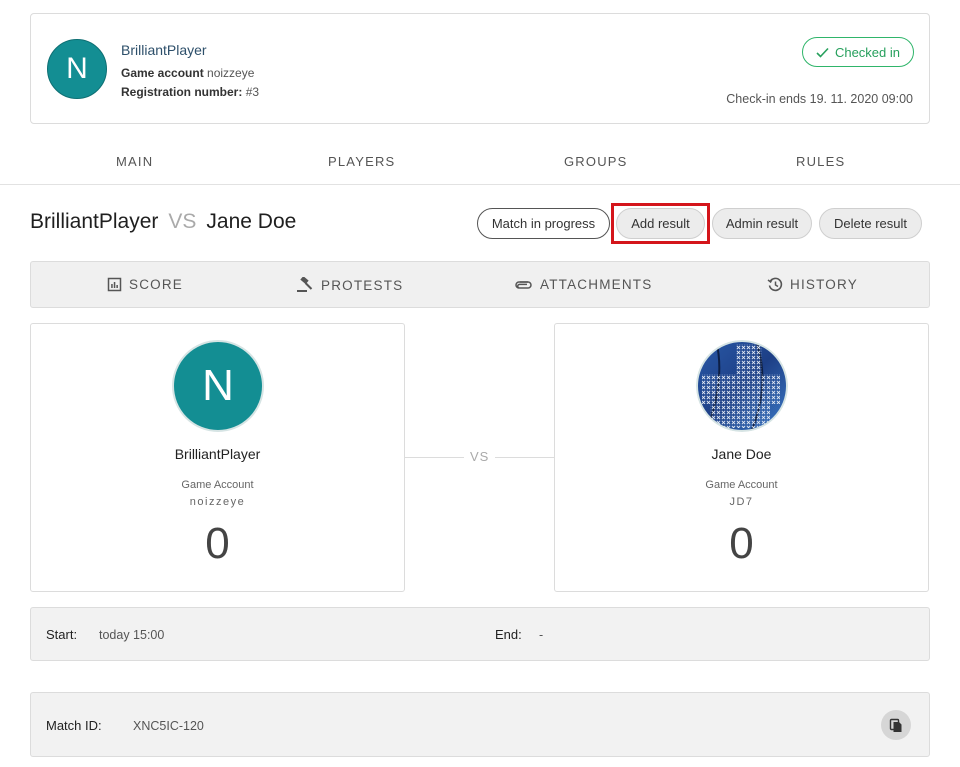 This screenshot has height=767, width=960. Describe the element at coordinates (762, 223) in the screenshot. I see `admin-result-button: Admin result` at that location.